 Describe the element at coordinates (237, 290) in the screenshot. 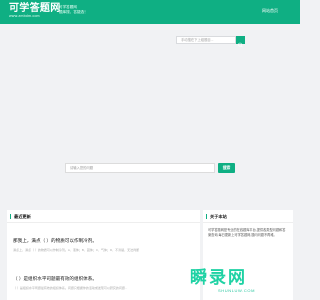

I see `watermark-url: SHUNLUW.COM` at that location.